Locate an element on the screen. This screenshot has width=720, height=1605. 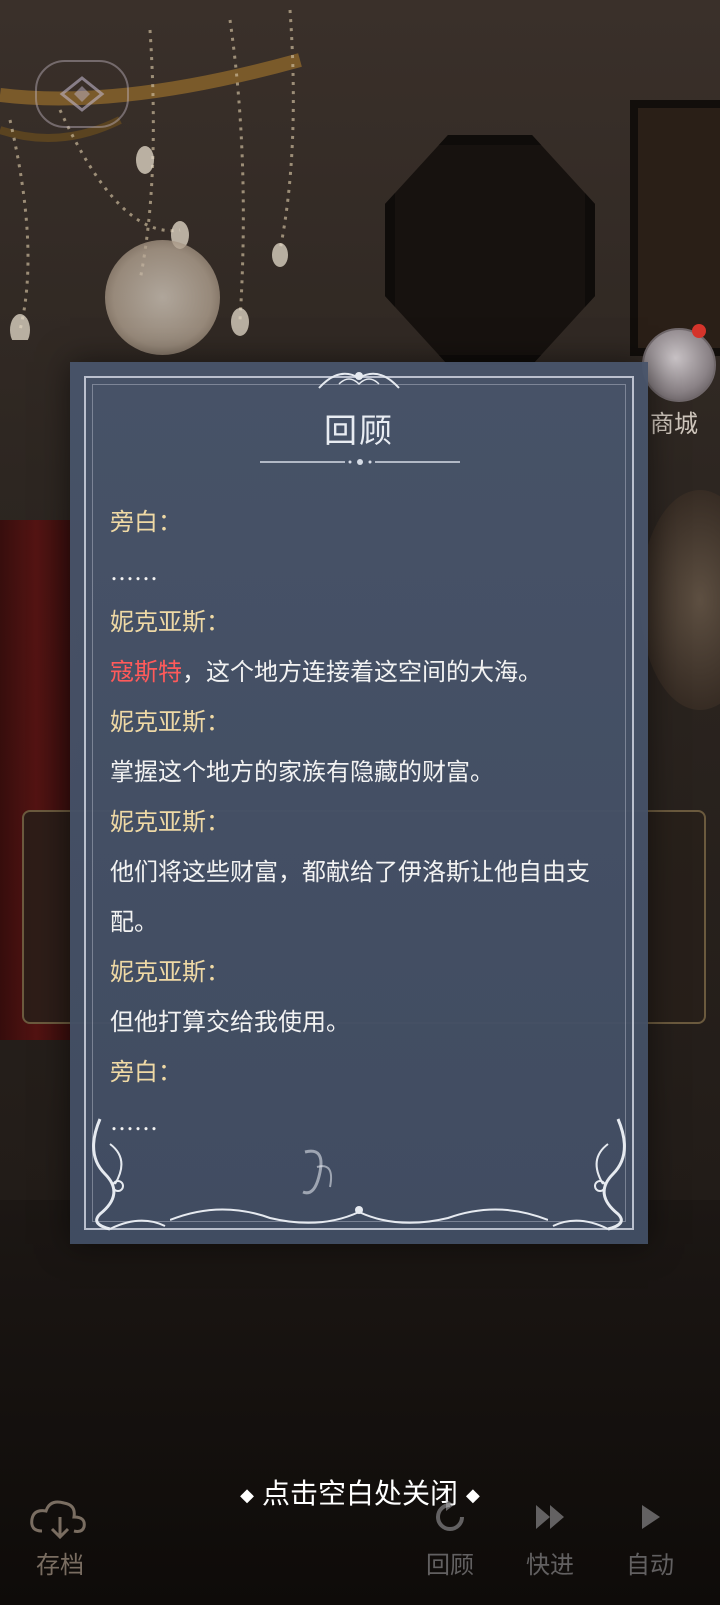
back-diamond-icon is located at coordinates (82, 94).